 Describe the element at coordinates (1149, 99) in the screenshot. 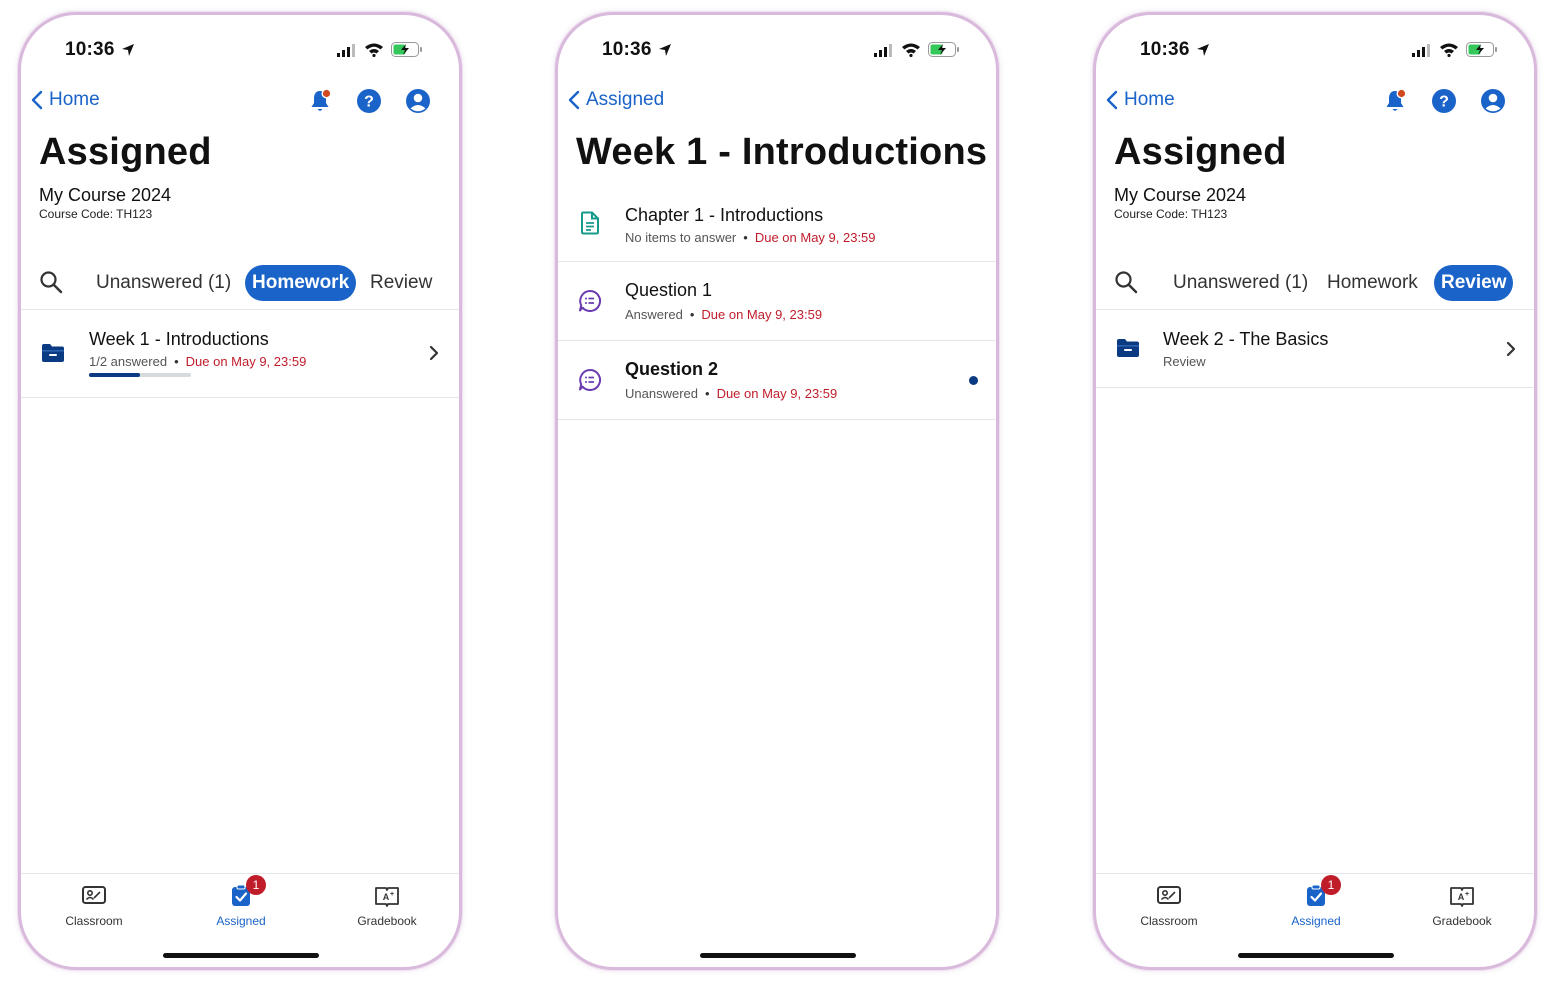

I see `back-label: Home` at that location.